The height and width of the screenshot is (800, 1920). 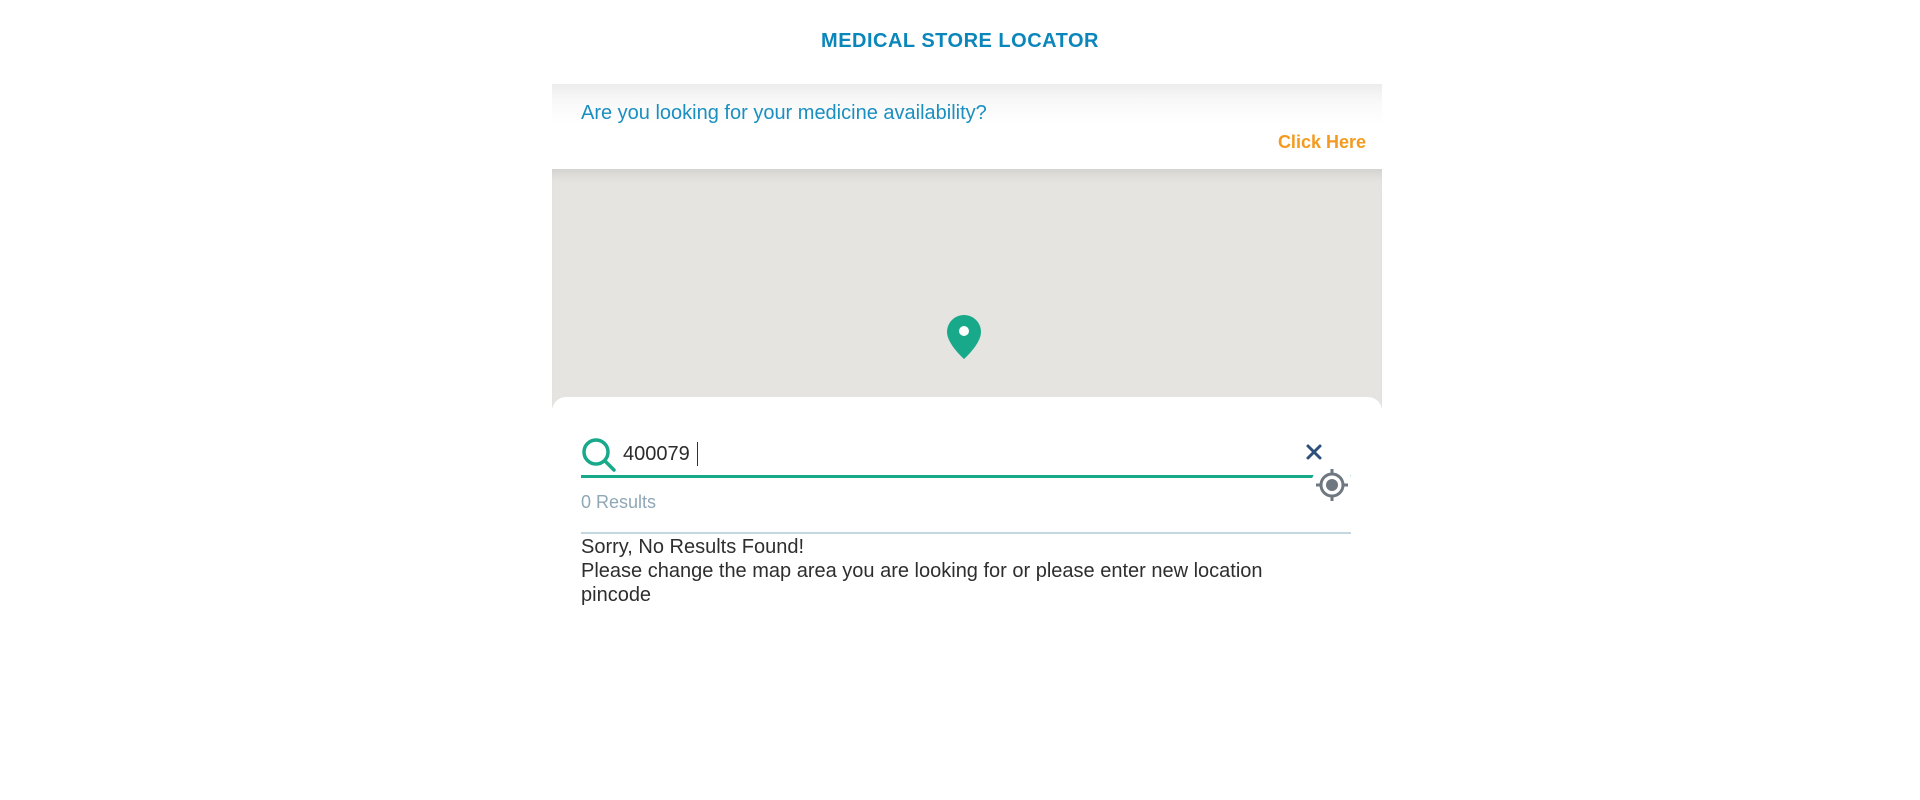 What do you see at coordinates (1322, 142) in the screenshot?
I see `click-here-link: Click Here` at bounding box center [1322, 142].